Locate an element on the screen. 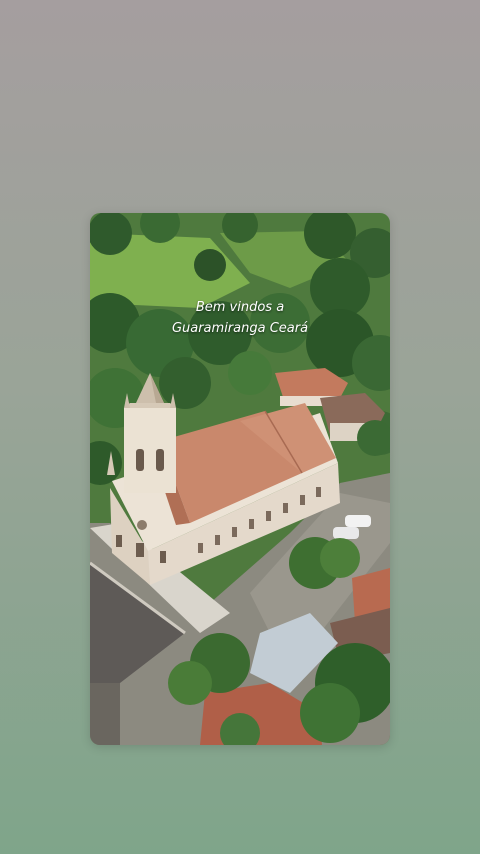 This screenshot has width=480, height=854. caption-line-1: Bem vindos a is located at coordinates (240, 307).